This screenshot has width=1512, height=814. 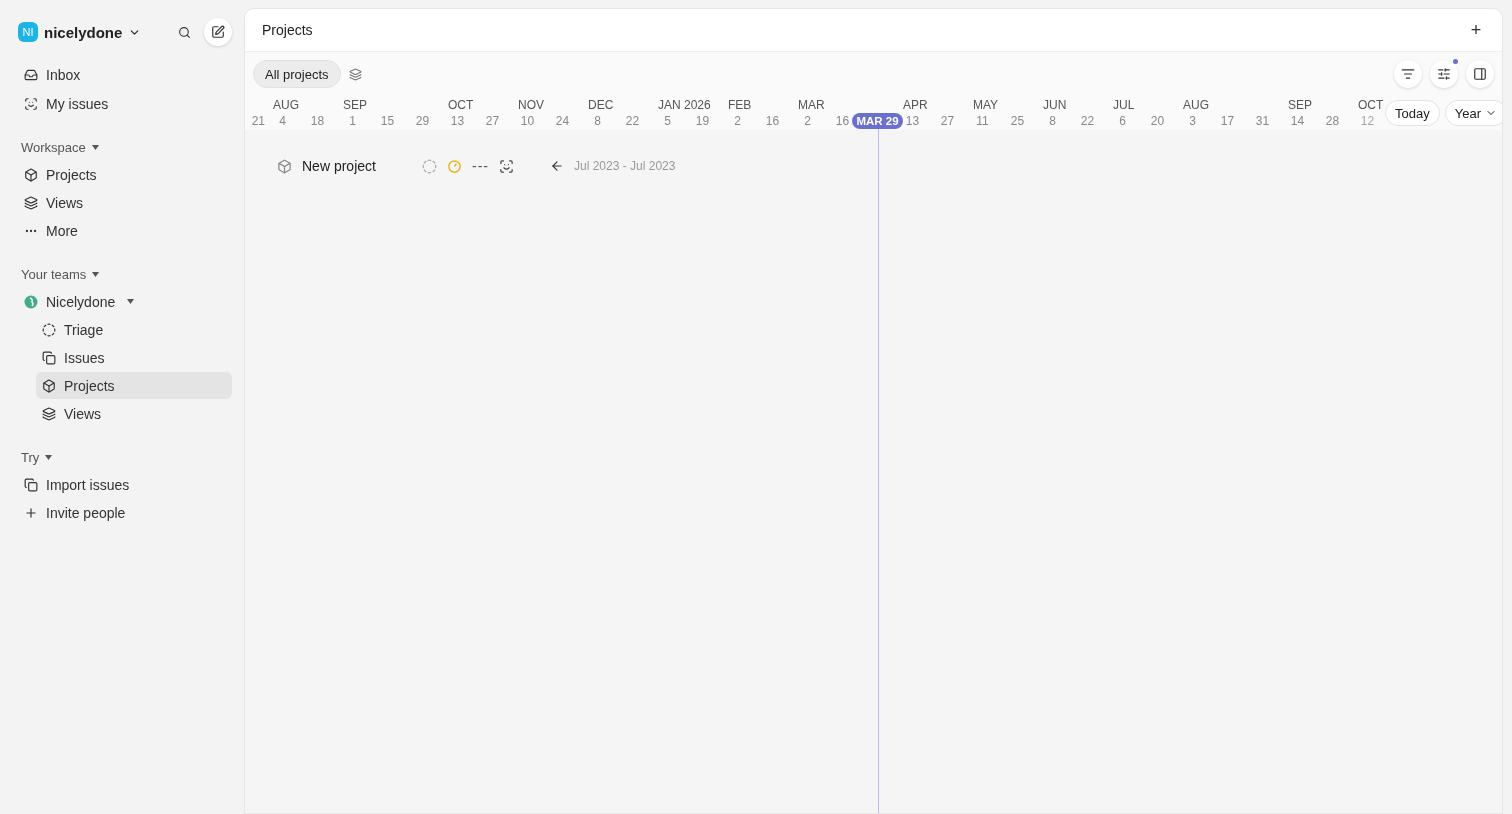 What do you see at coordinates (1017, 121) in the screenshot?
I see `timeline-day: 25` at bounding box center [1017, 121].